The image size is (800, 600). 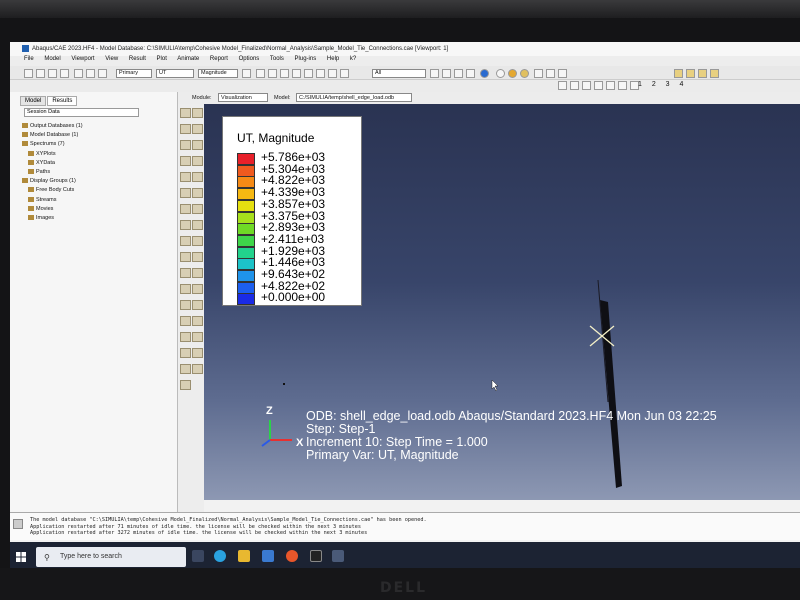 I want to click on animate-scale-factor-icon, so click(x=185, y=177).